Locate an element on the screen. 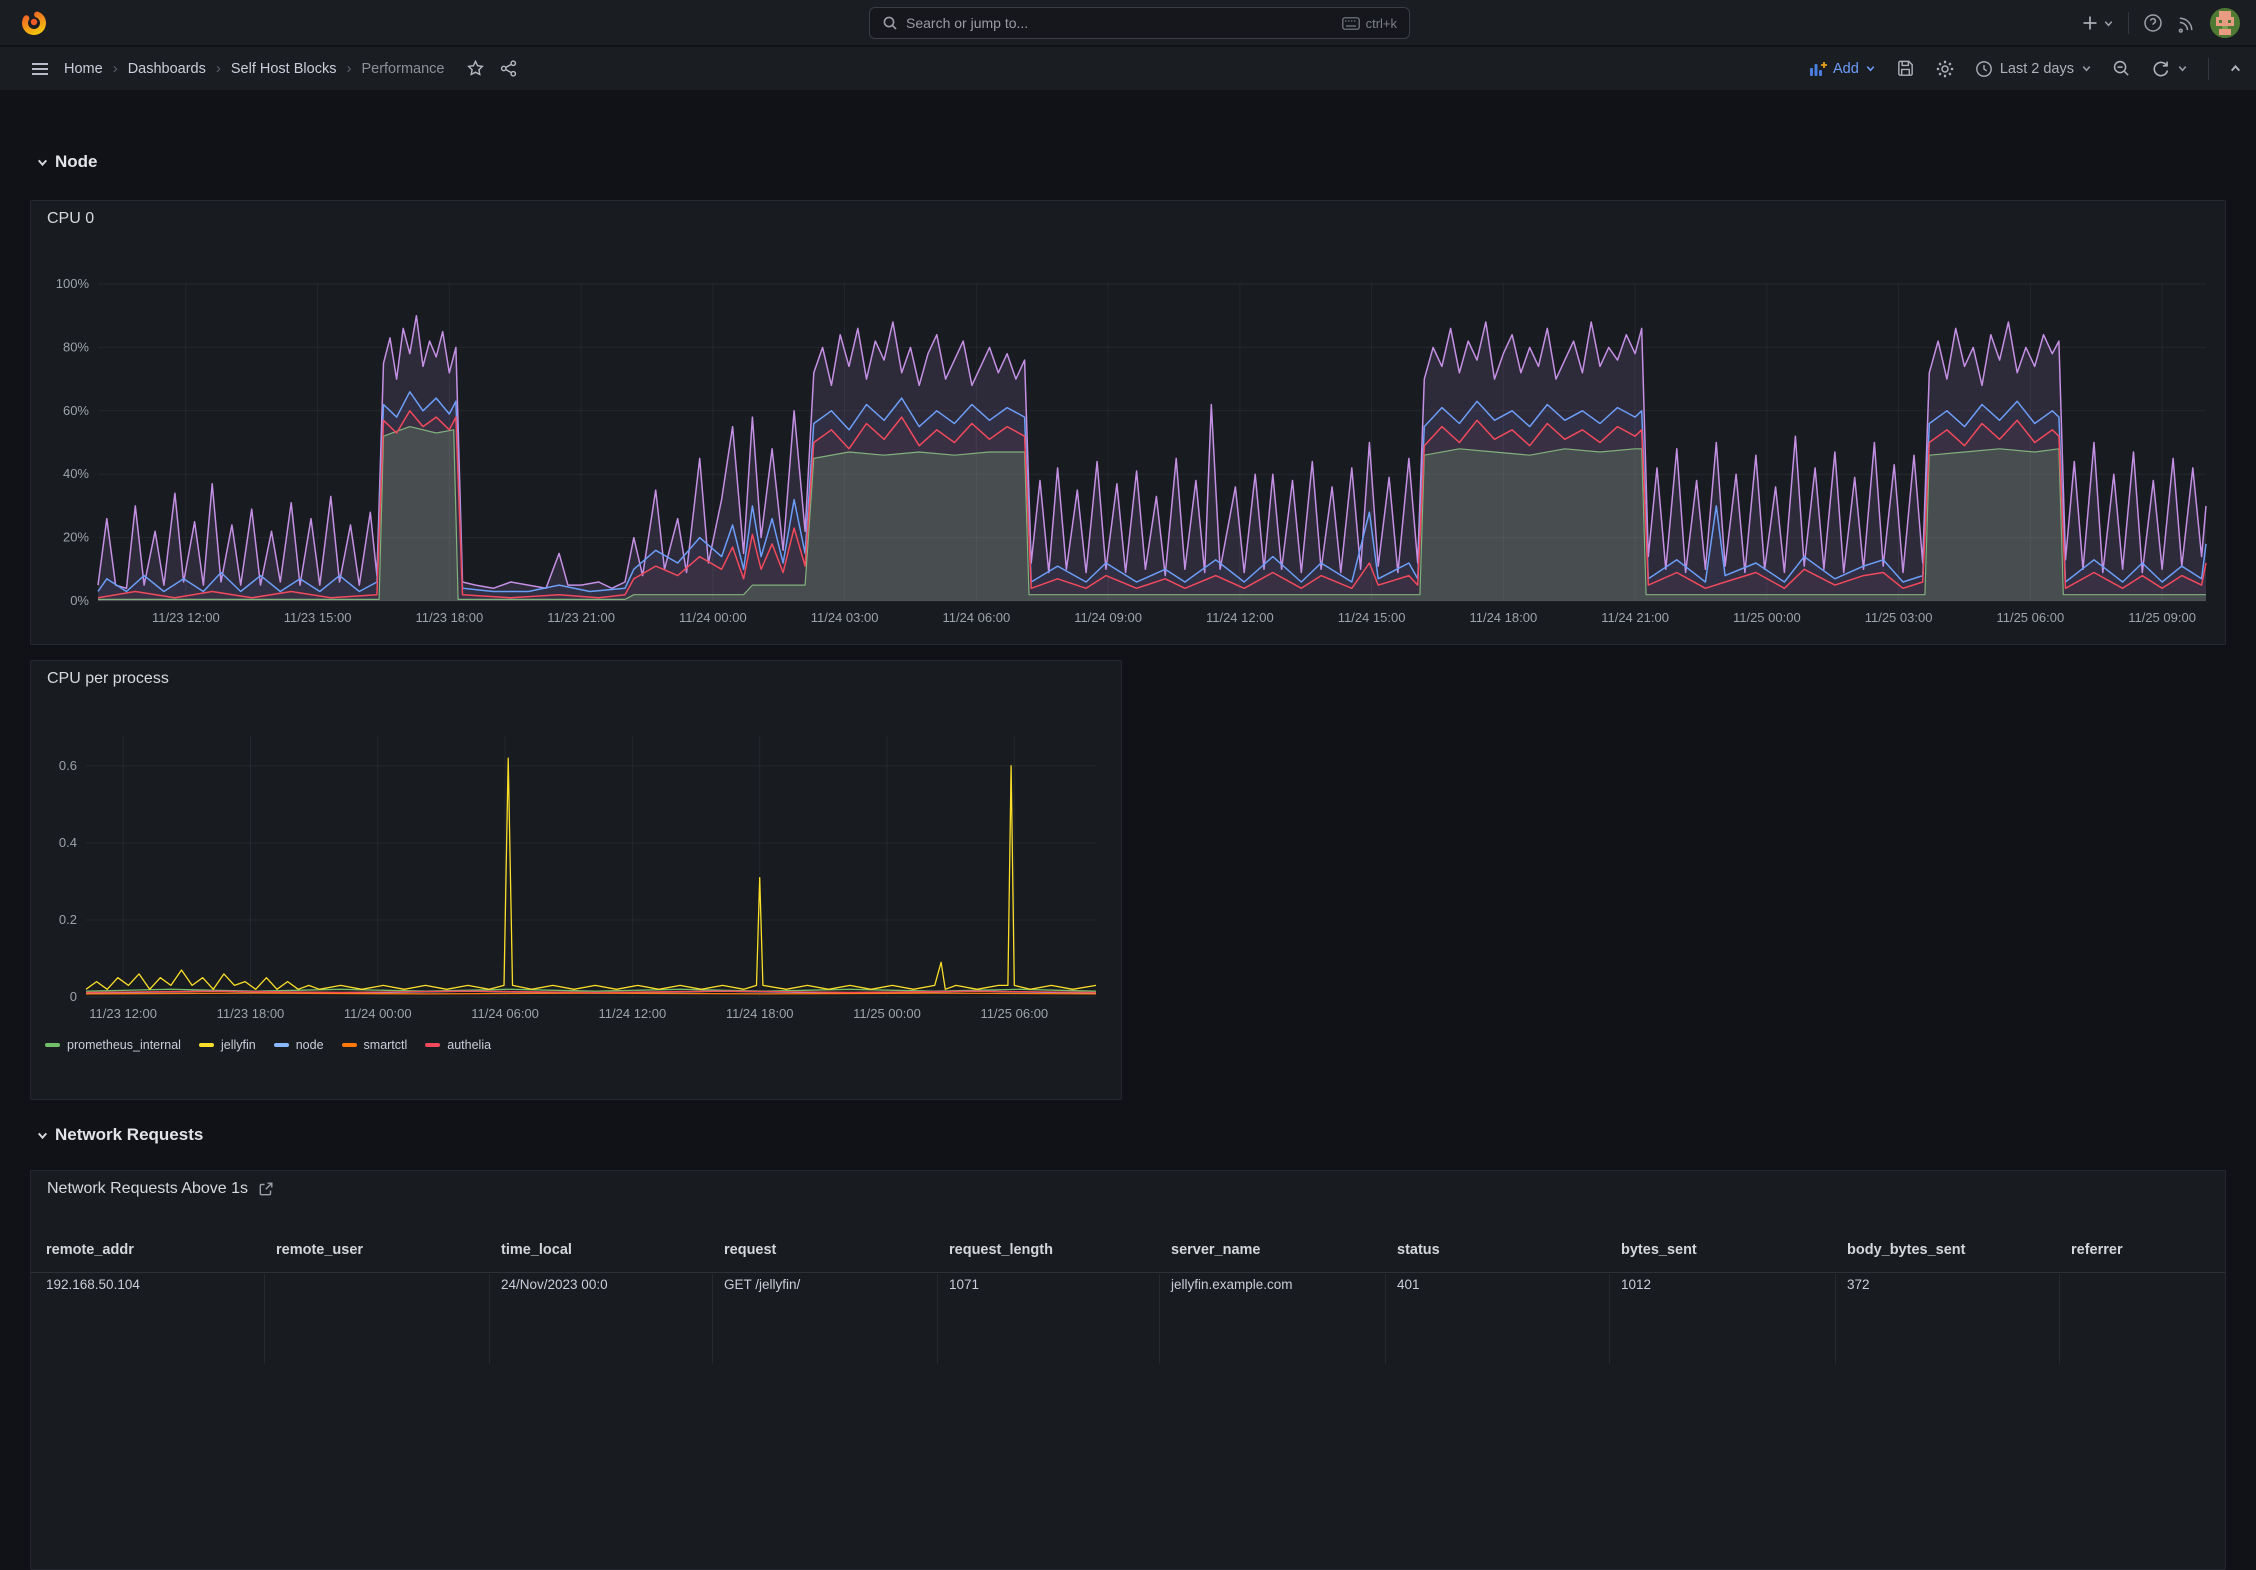  legend-item-smartctl: smartctl is located at coordinates (374, 1045).